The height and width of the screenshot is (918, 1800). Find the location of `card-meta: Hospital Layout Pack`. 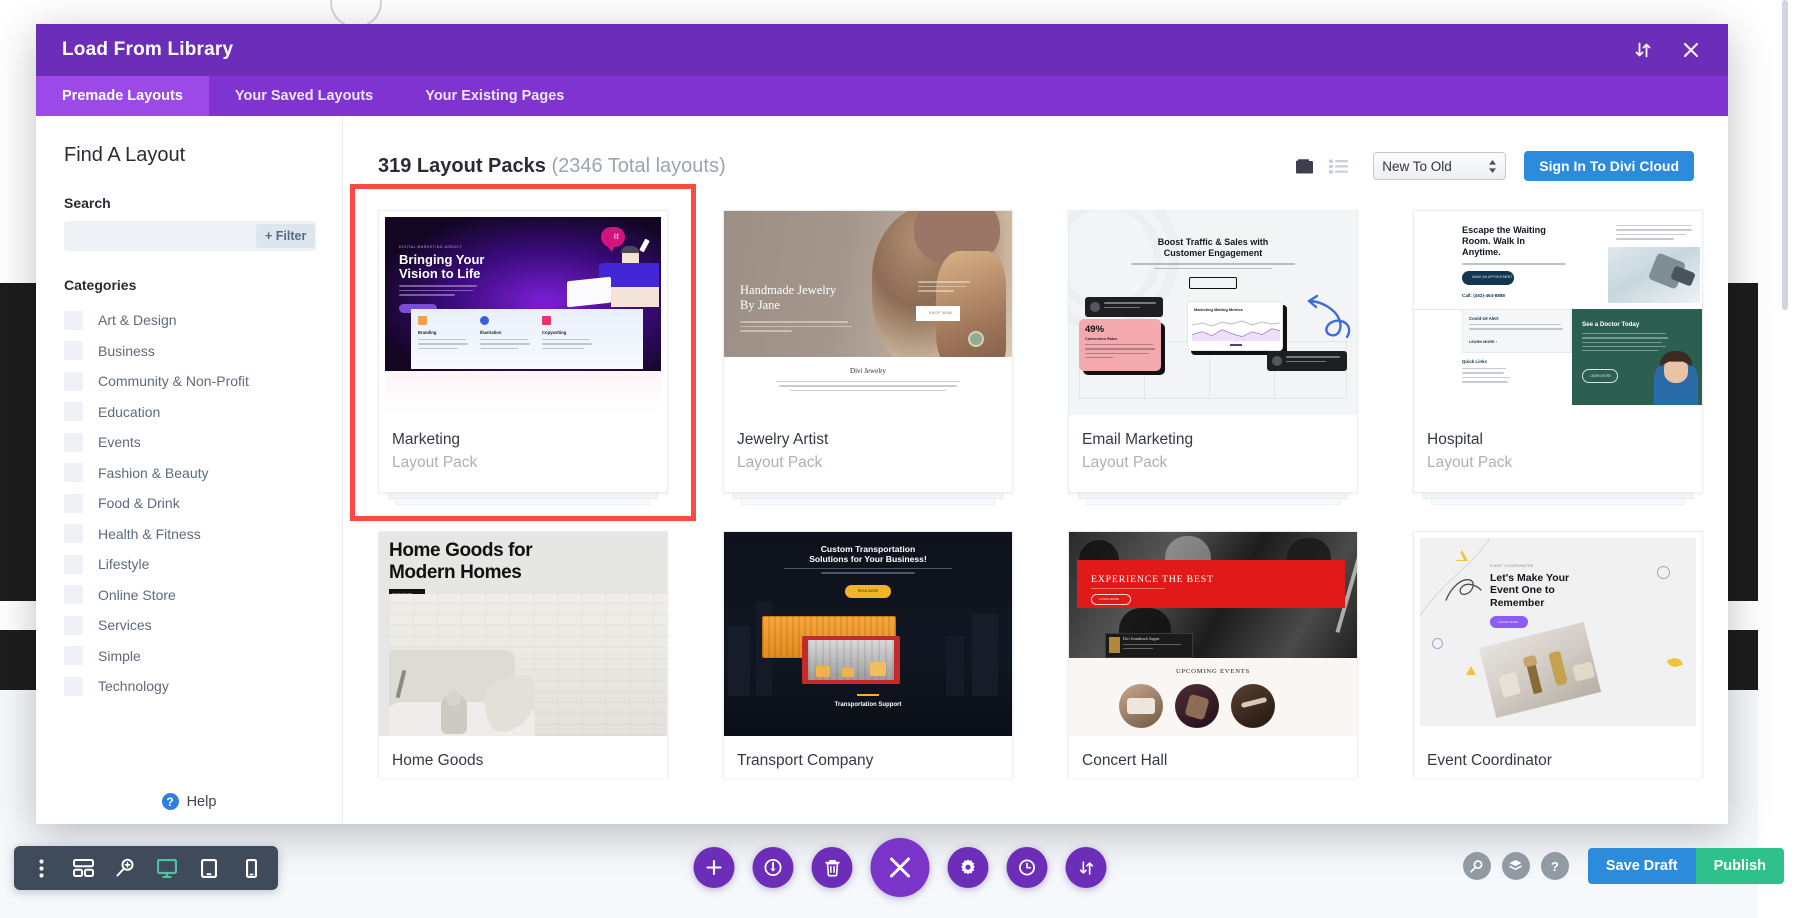

card-meta: Hospital Layout Pack is located at coordinates (1558, 453).